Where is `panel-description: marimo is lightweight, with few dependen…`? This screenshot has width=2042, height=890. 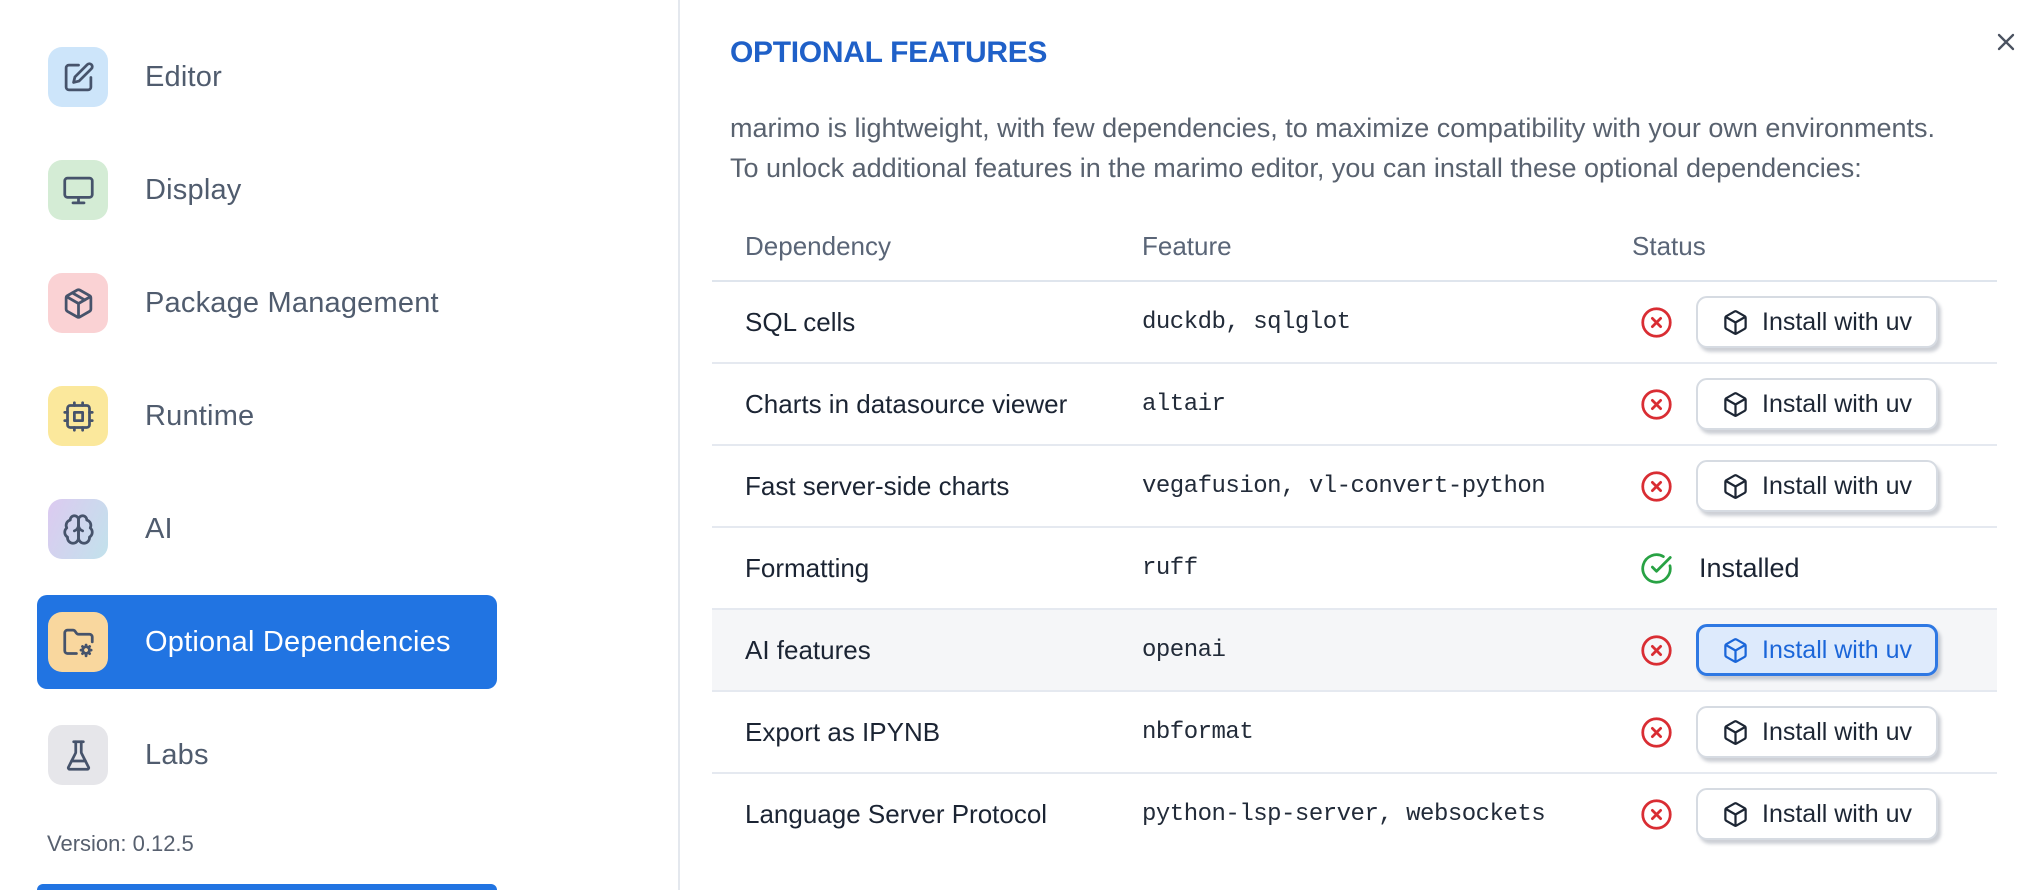
panel-description: marimo is lightweight, with few dependen… is located at coordinates (1332, 148).